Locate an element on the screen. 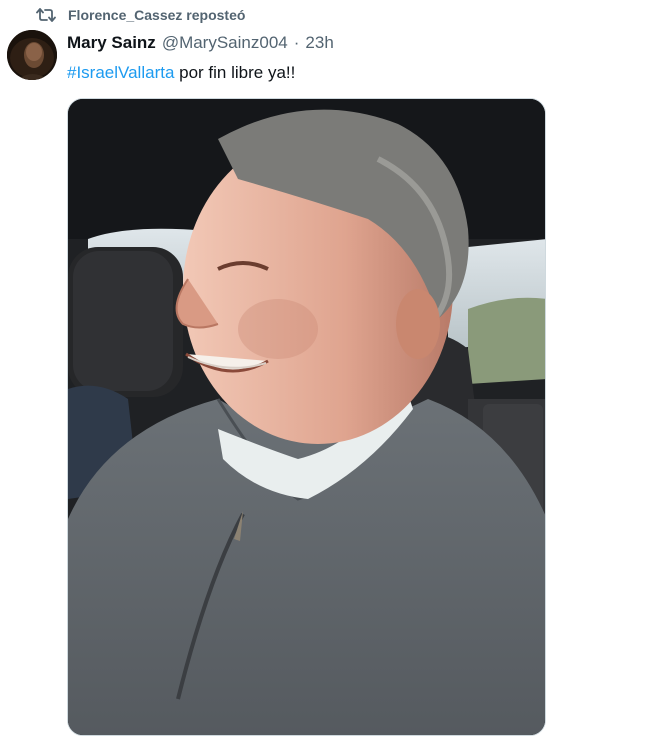 This screenshot has width=660, height=753. repost-indicator: Florence_Cassez reposteó is located at coordinates (140, 15).